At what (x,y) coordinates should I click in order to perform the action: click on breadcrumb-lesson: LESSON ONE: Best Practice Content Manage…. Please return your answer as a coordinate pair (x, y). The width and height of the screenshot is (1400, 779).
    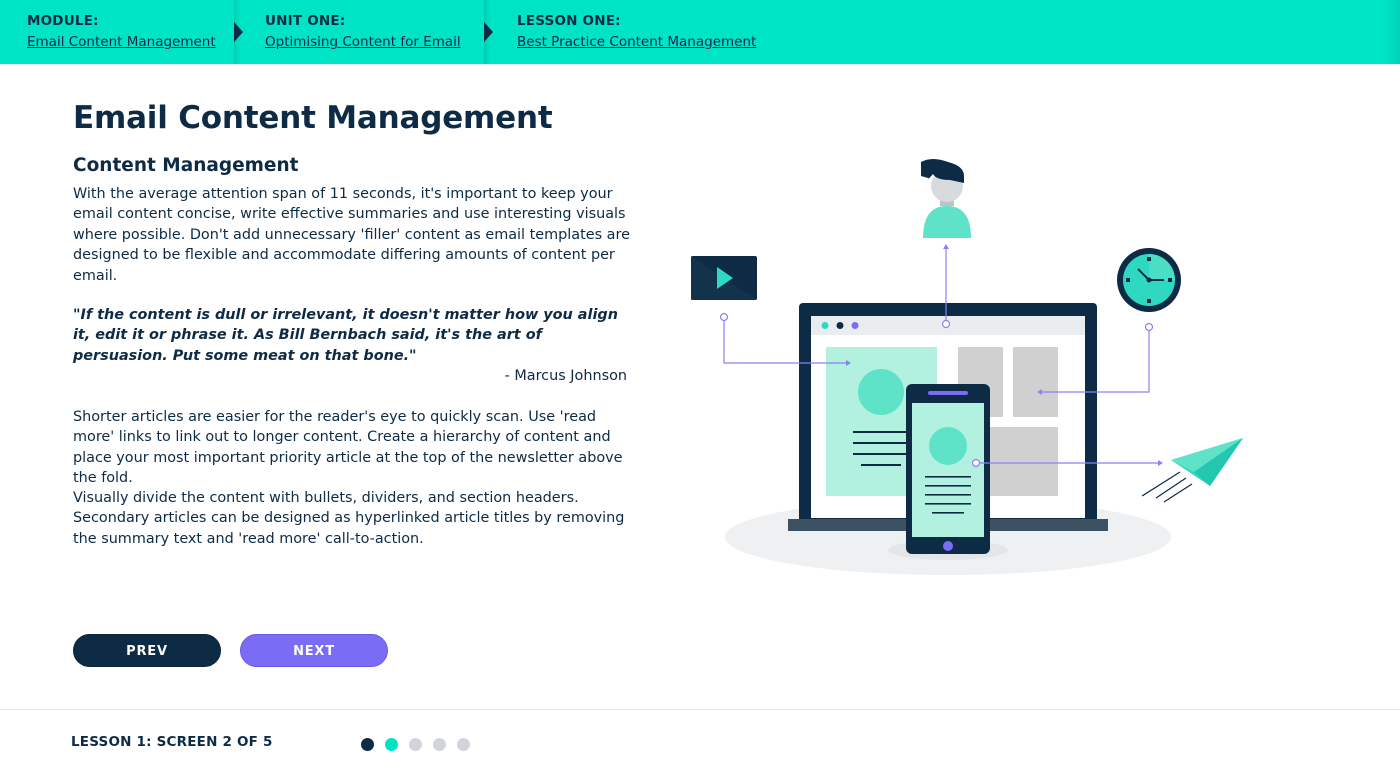
    Looking at the image, I should click on (690, 32).